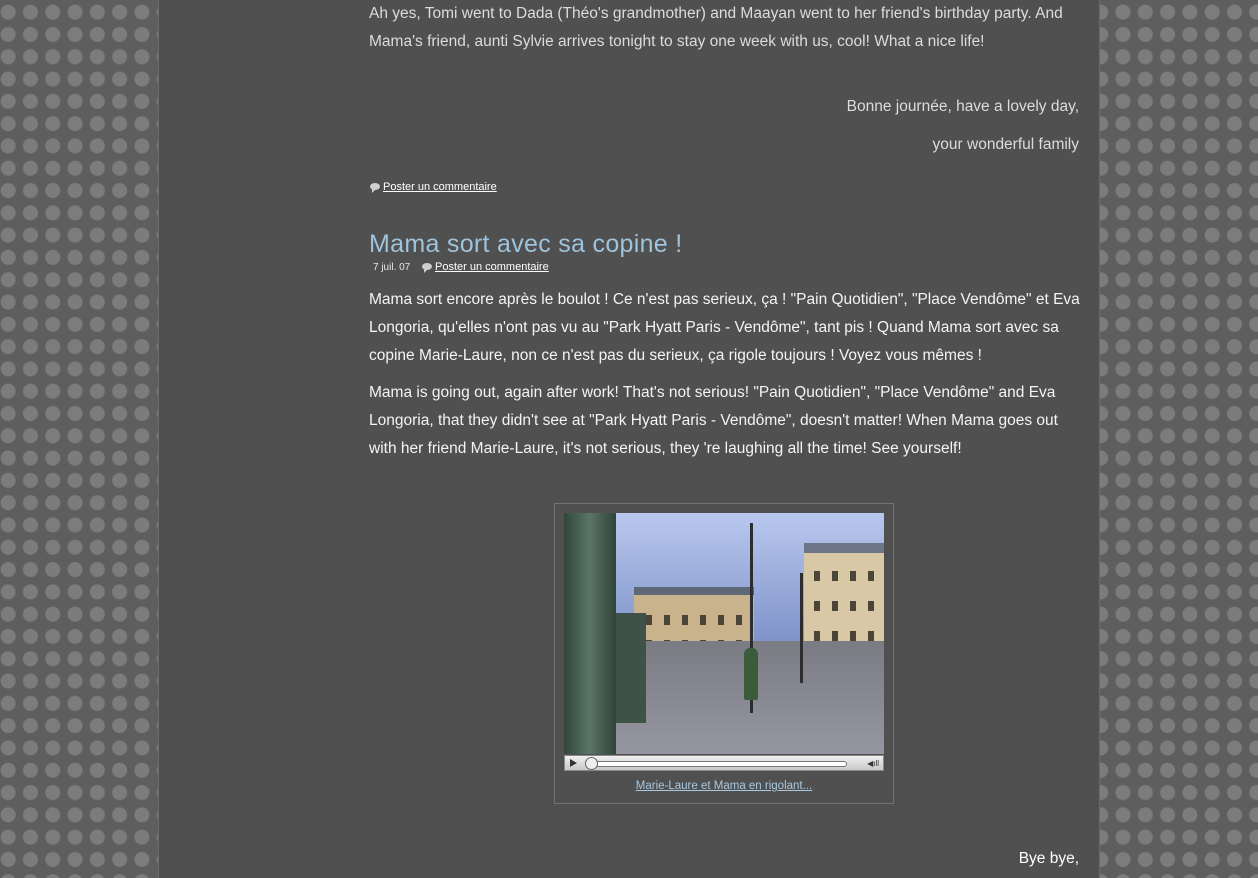 This screenshot has height=878, width=1258. What do you see at coordinates (526, 244) in the screenshot?
I see `post-title: Mama sort avec sa copine !` at bounding box center [526, 244].